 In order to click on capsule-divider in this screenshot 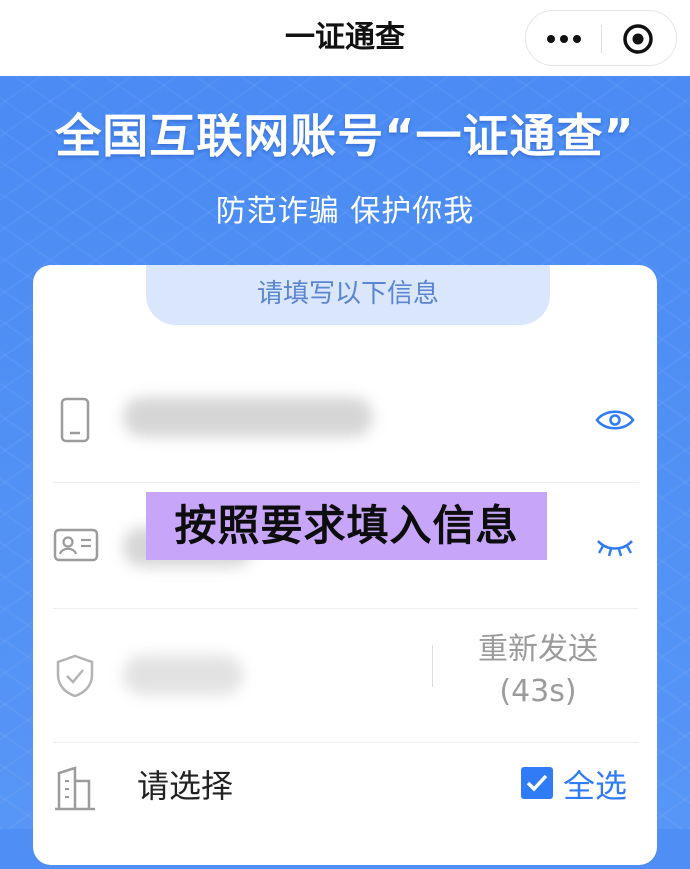, I will do `click(601, 39)`.